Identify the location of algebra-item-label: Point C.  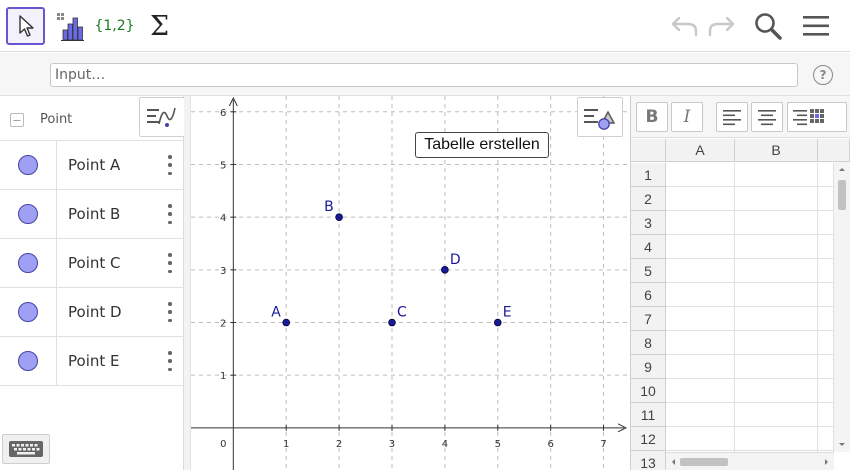
(94, 263).